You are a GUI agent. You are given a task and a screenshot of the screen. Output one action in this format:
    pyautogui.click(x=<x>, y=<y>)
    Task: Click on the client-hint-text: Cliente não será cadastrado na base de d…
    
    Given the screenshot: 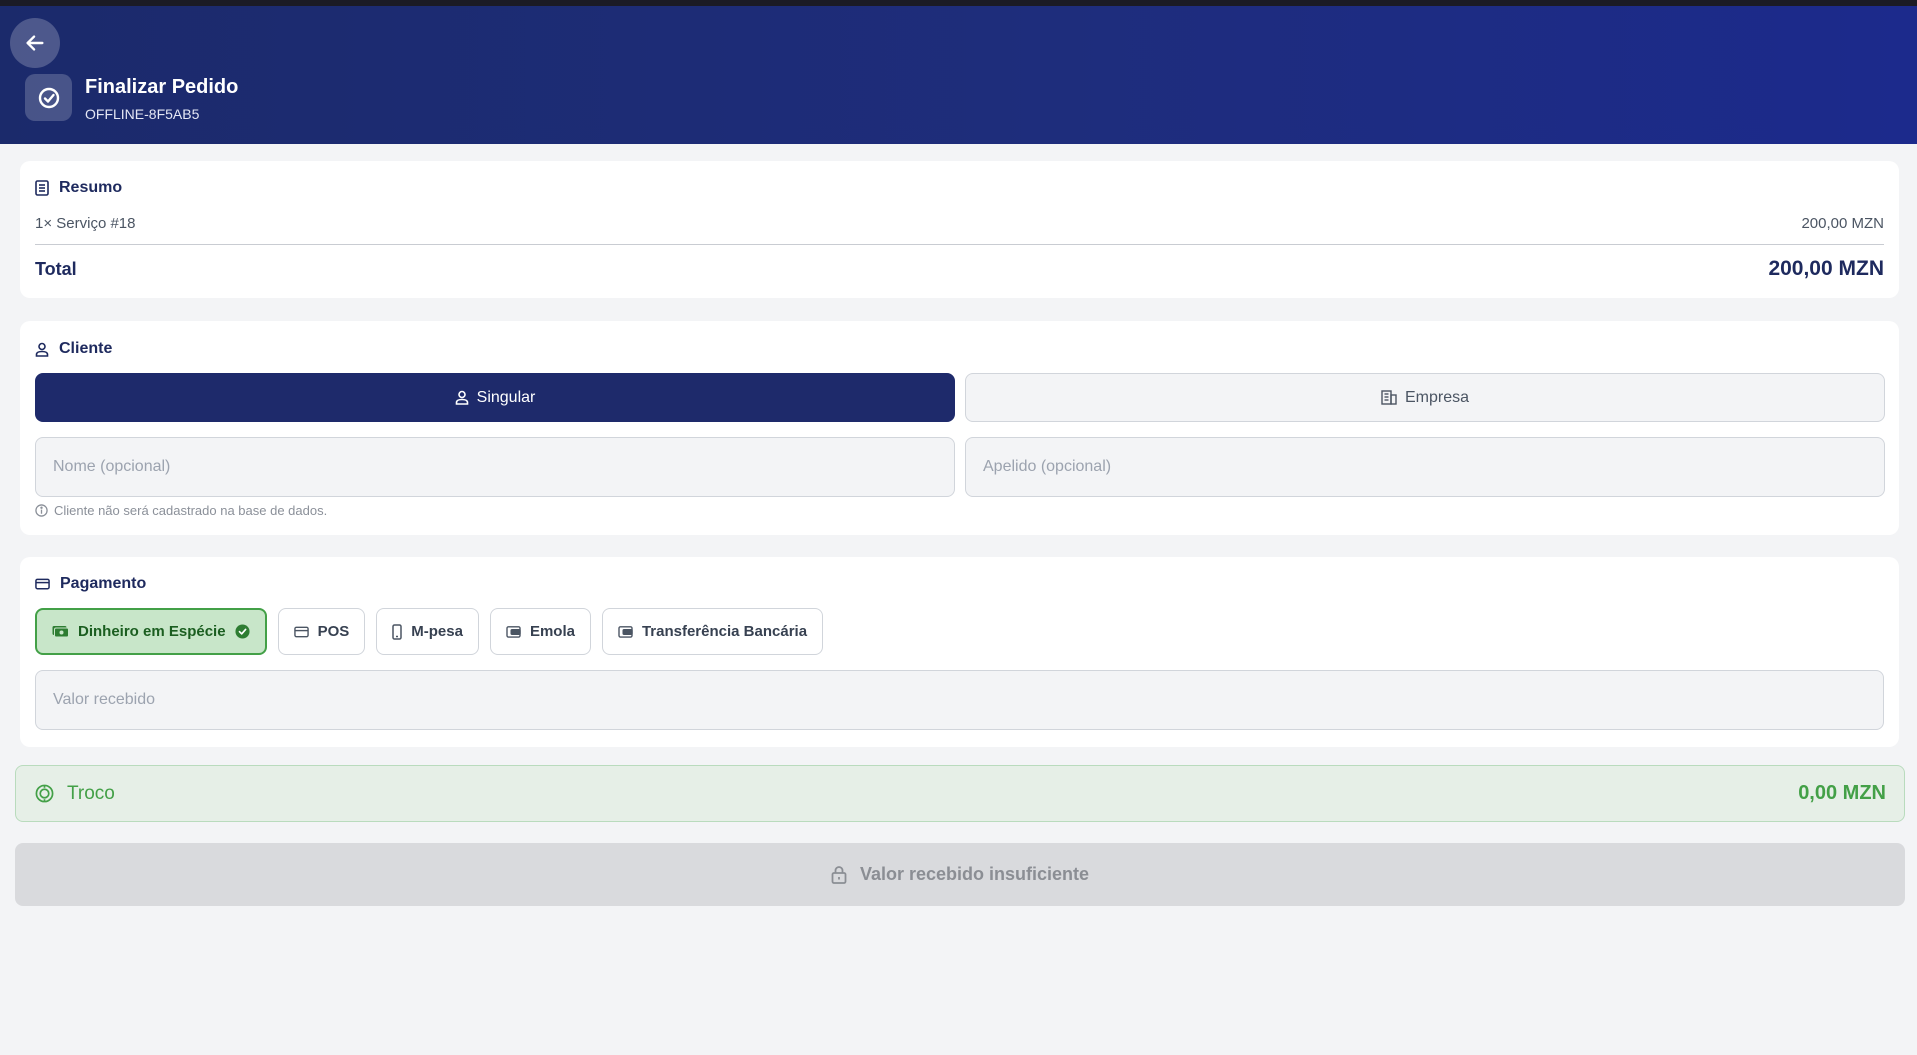 What is the action you would take?
    pyautogui.click(x=191, y=510)
    